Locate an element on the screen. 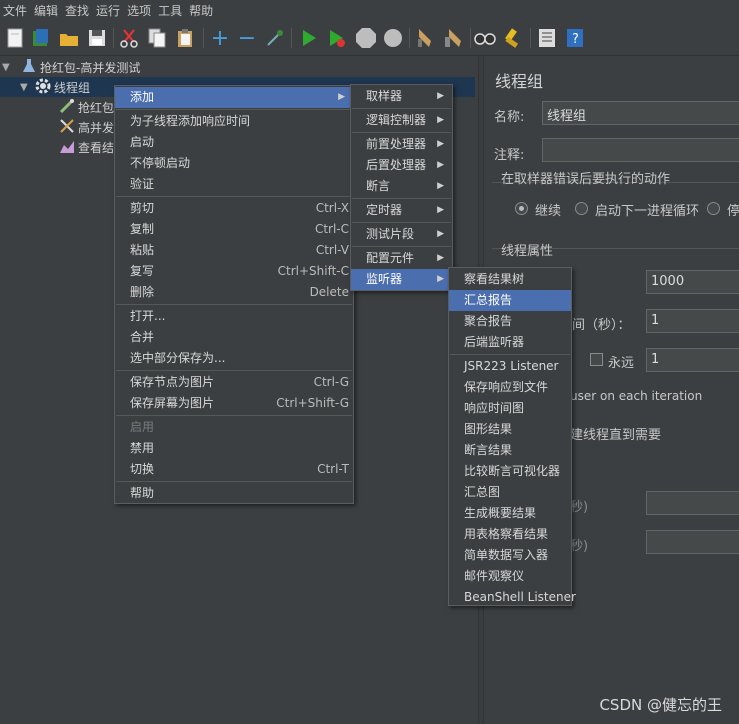 This screenshot has height=724, width=739. help-icon: ? is located at coordinates (575, 38).